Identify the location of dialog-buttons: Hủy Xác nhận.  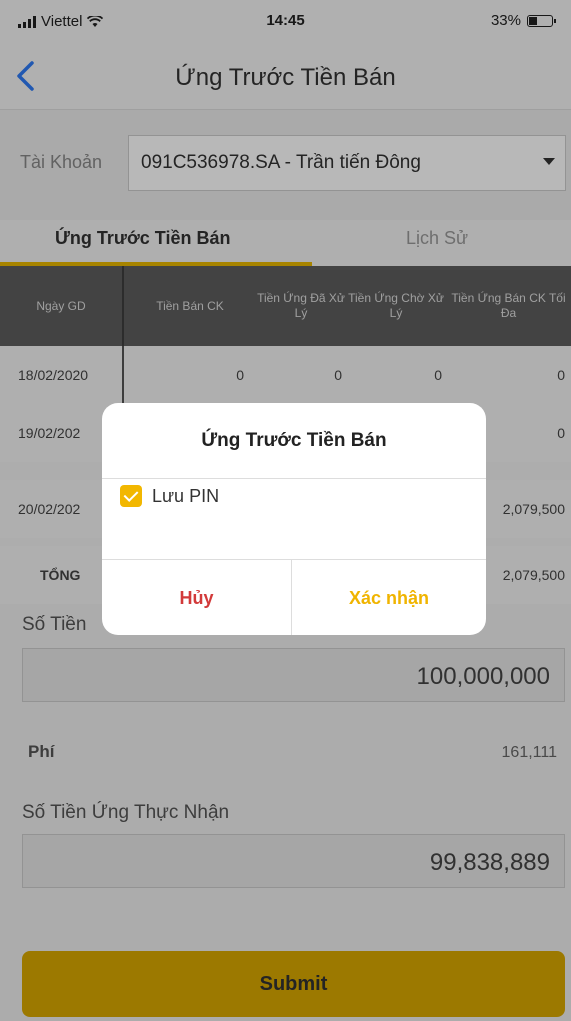
(294, 597).